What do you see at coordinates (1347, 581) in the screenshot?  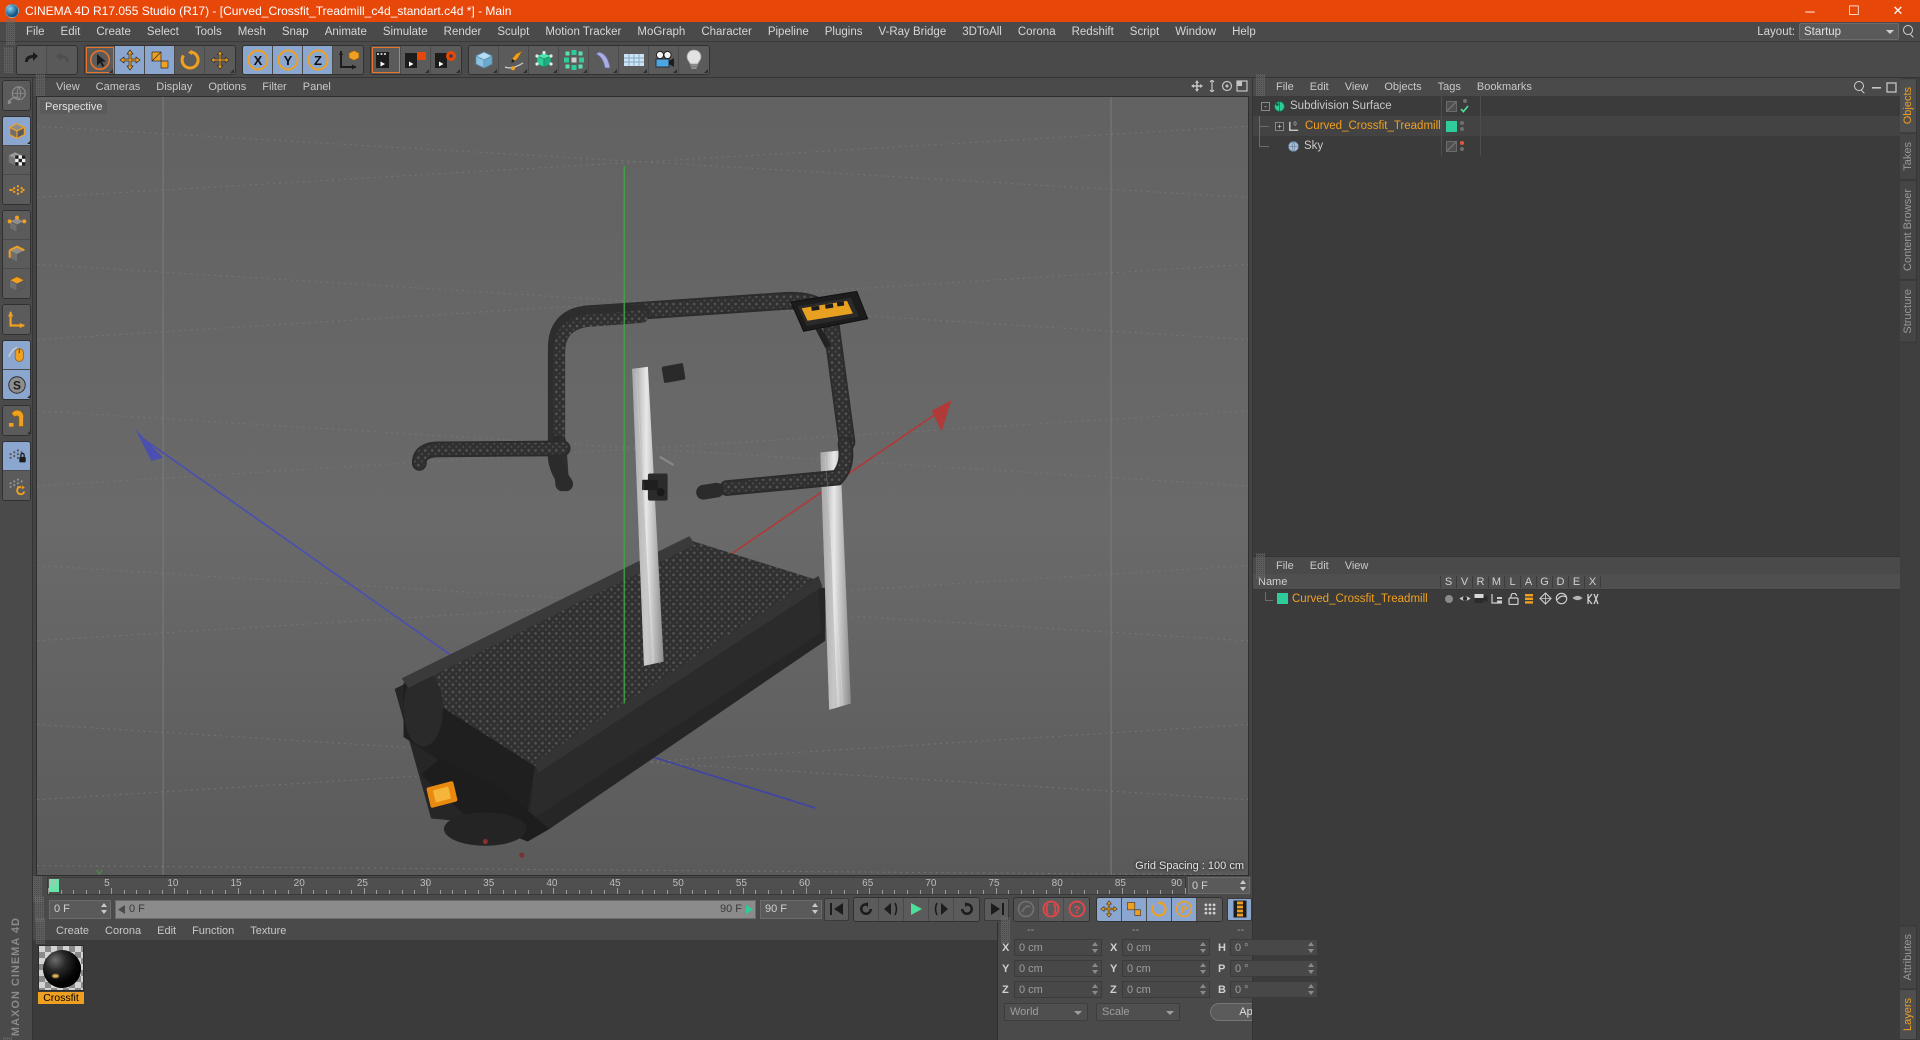 I see `layer-column-name: Name` at bounding box center [1347, 581].